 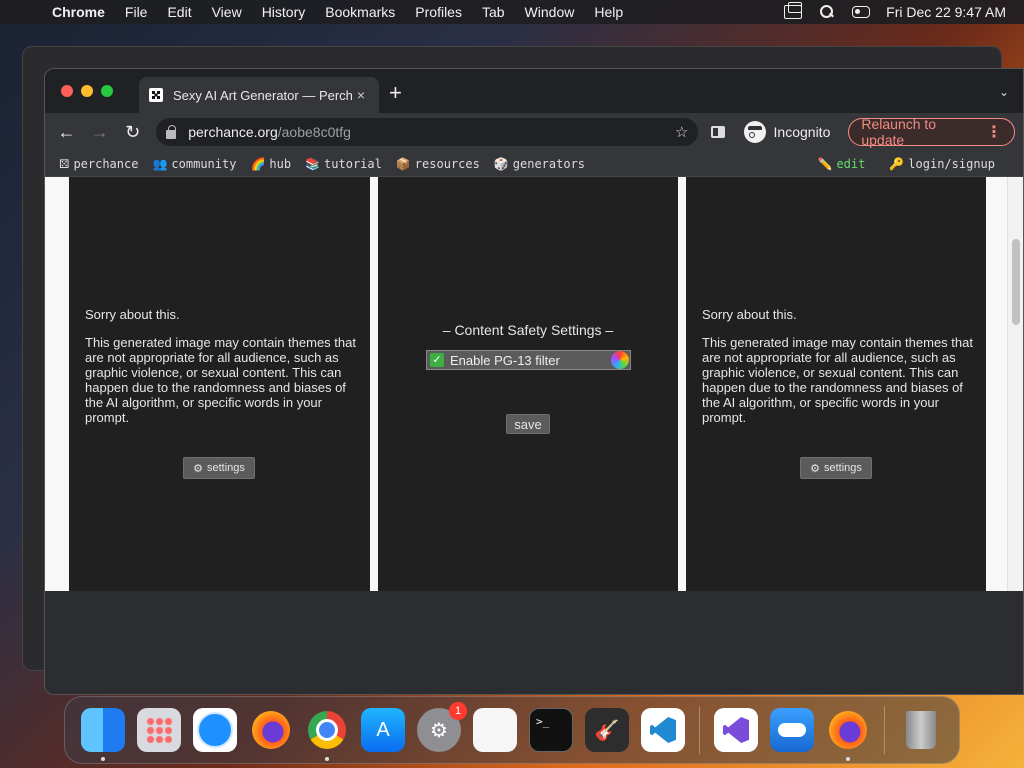 What do you see at coordinates (284, 12) in the screenshot?
I see `menu-history: History` at bounding box center [284, 12].